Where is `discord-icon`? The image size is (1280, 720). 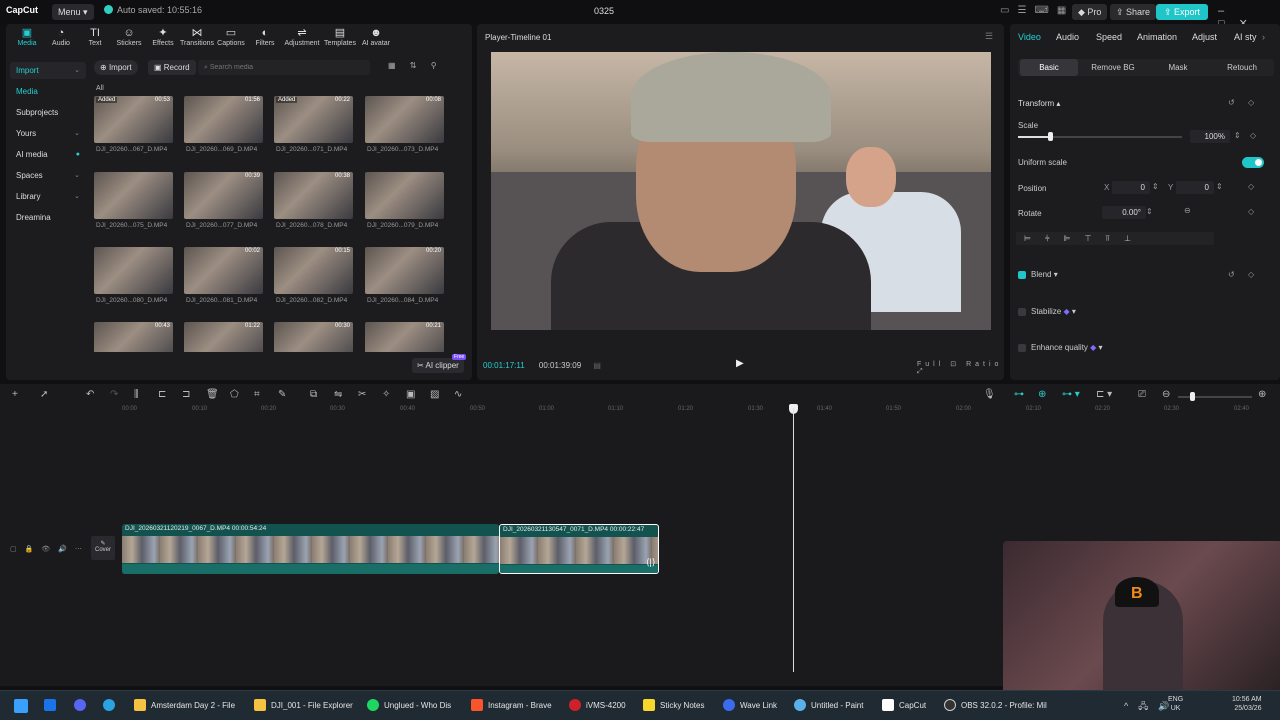
discord-icon is located at coordinates (82, 705).